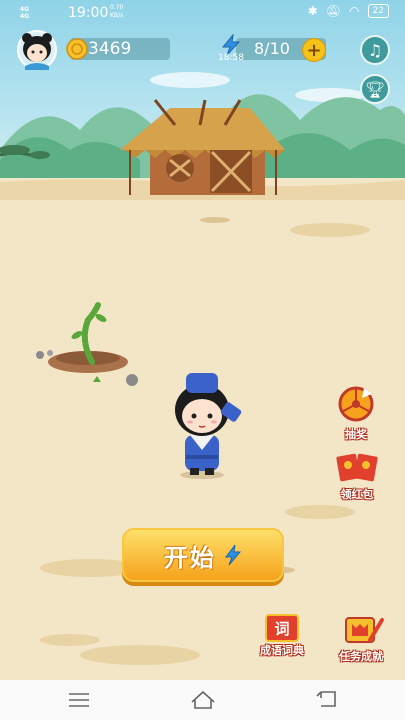 This screenshot has width=405, height=720. I want to click on dictionary-label: 成语词典, so click(282, 650).